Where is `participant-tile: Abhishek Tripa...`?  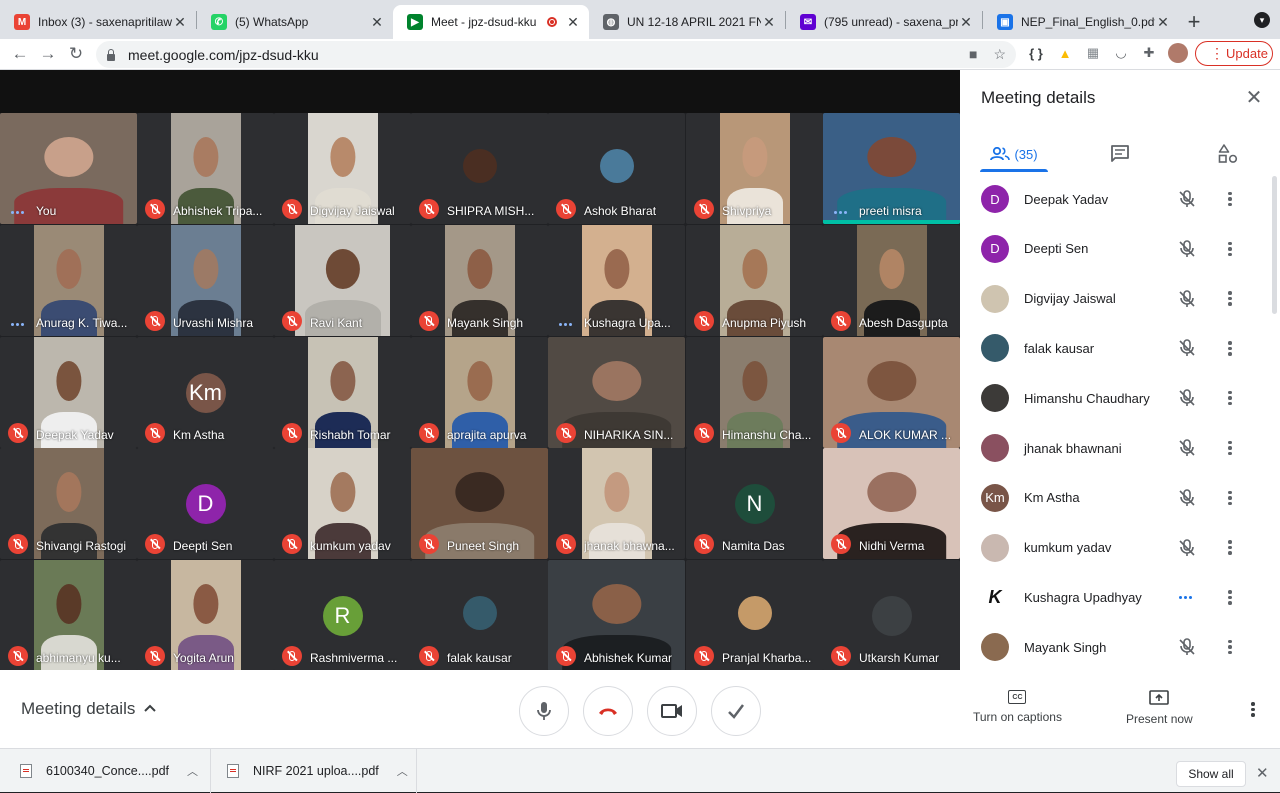
participant-tile: Abhishek Tripa... is located at coordinates (205, 168).